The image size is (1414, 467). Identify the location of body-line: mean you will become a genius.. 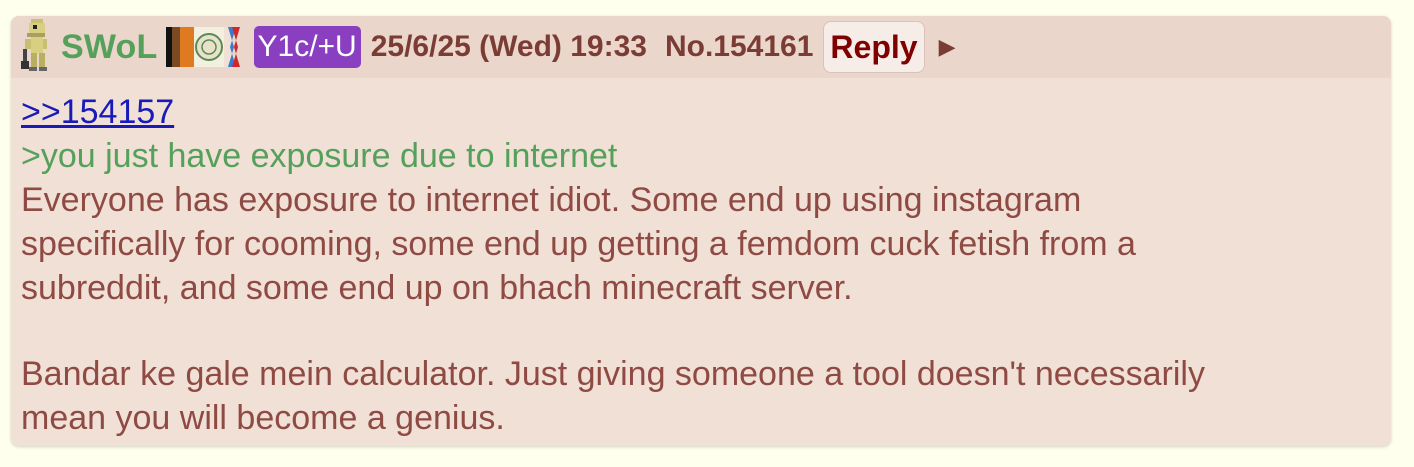
(263, 418).